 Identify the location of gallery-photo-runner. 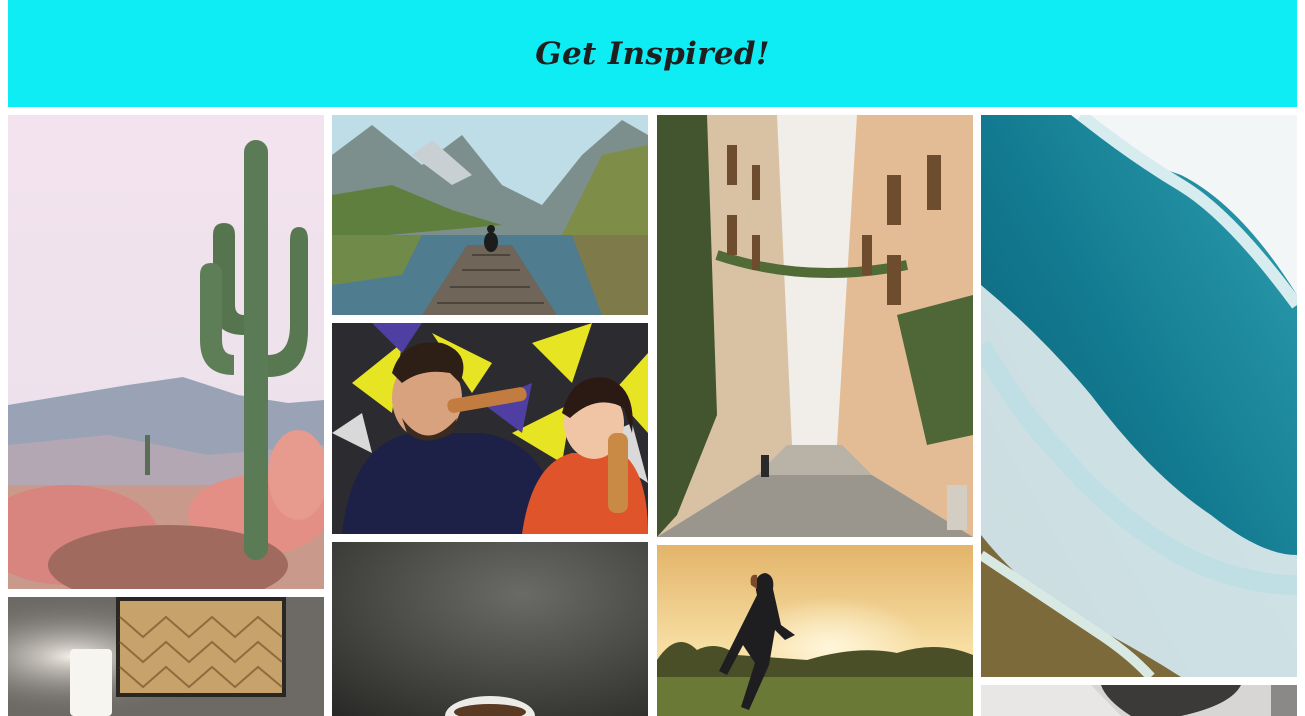
(815, 630).